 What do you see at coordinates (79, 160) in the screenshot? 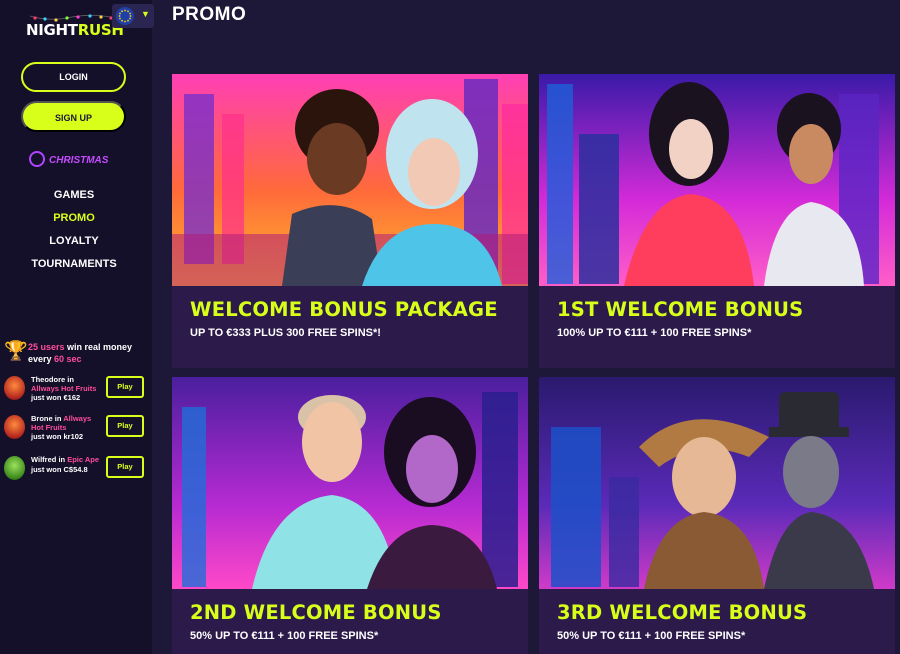
I see `christmas-label: CHRISTMAS` at bounding box center [79, 160].